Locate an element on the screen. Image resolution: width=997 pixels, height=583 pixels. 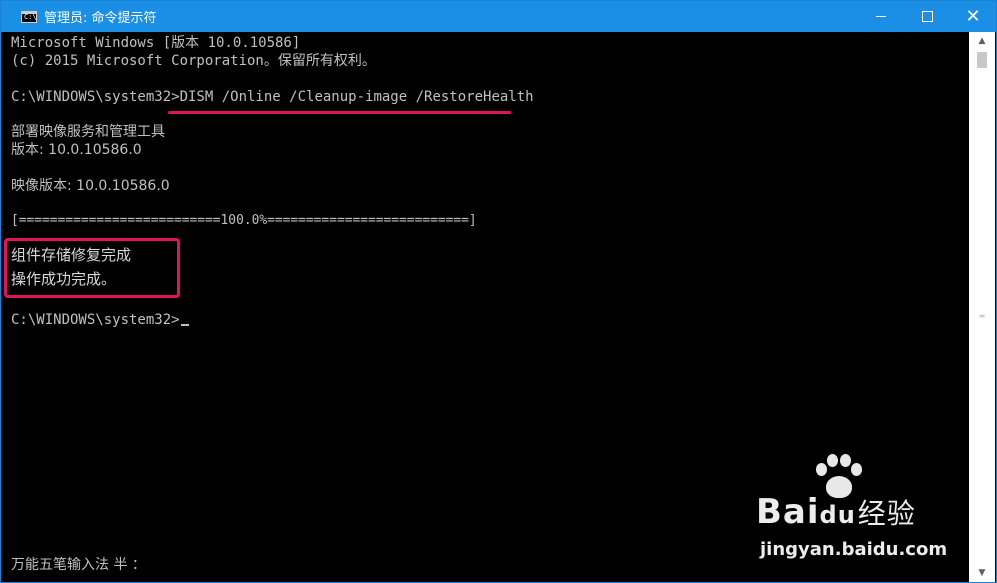
result-highlight-annotation is located at coordinates (92, 268).